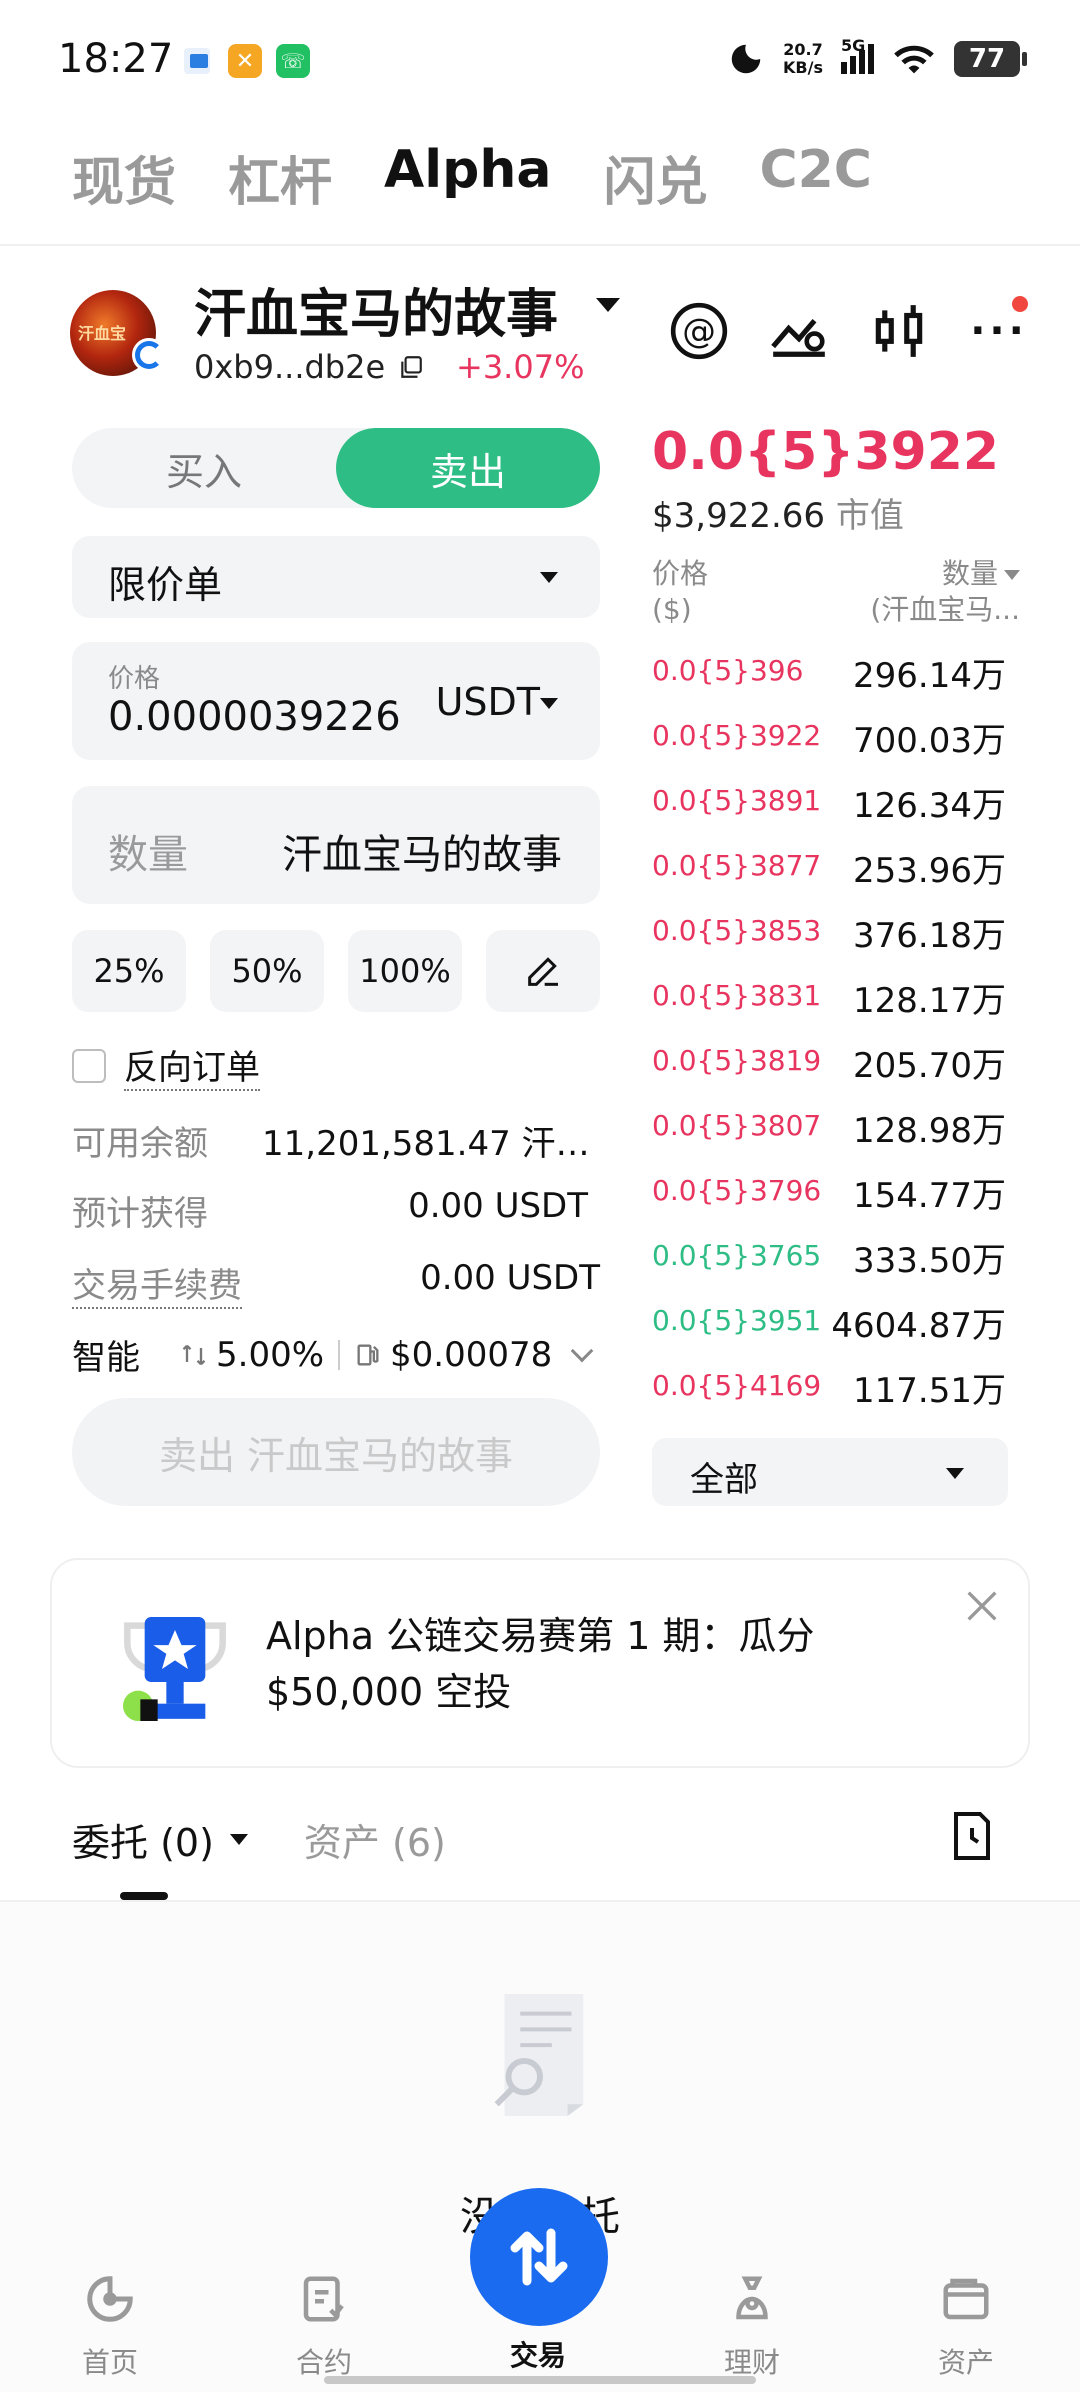 This screenshot has height=2392, width=1080. I want to click on nav-home: 首页, so click(110, 2326).